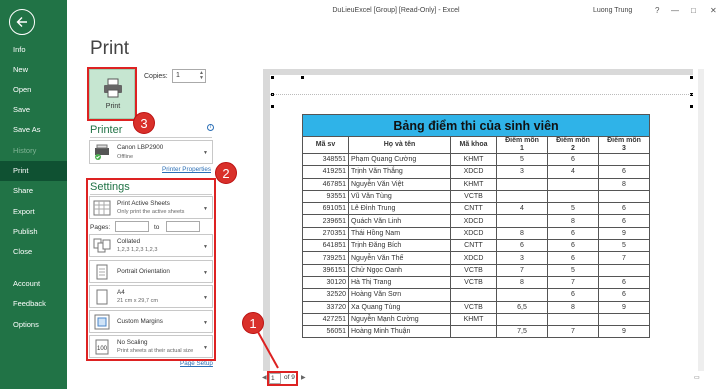  I want to click on zoom-icon: ▭, so click(697, 377).